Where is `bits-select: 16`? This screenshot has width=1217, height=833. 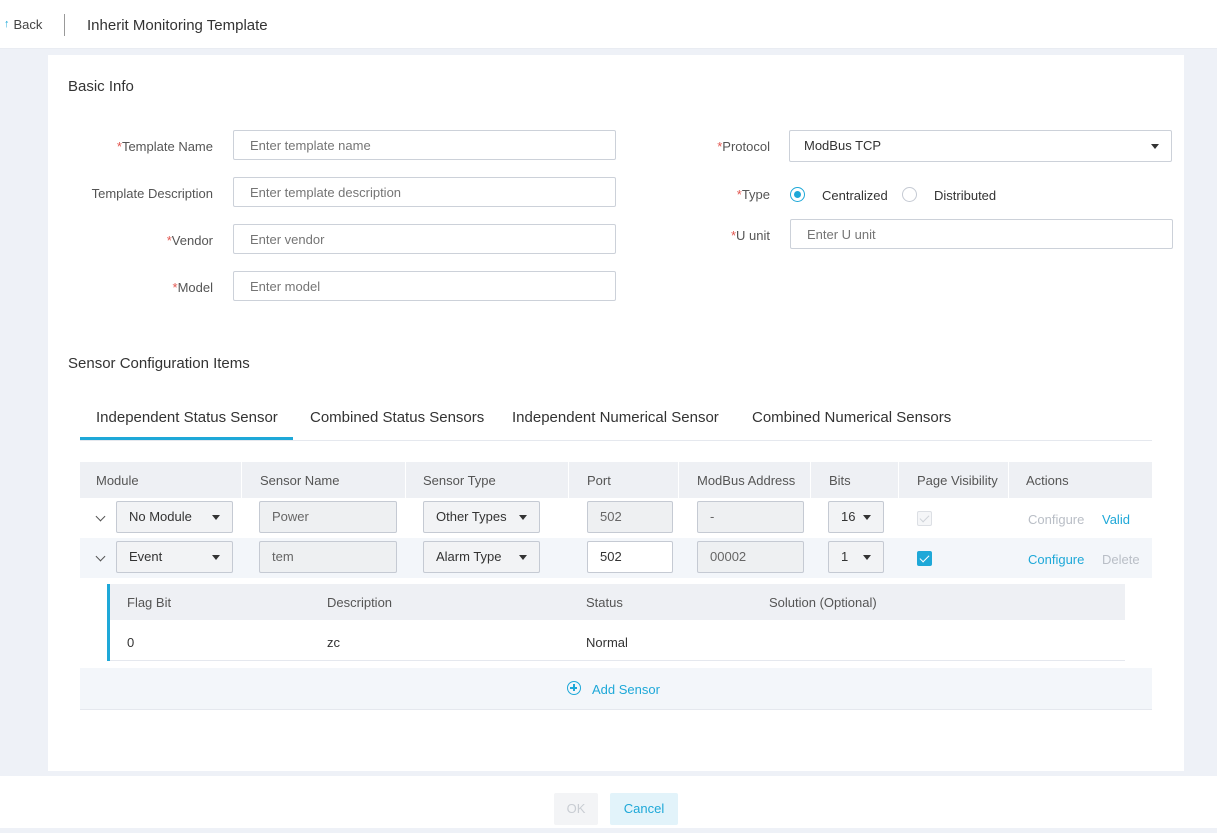 bits-select: 16 is located at coordinates (856, 517).